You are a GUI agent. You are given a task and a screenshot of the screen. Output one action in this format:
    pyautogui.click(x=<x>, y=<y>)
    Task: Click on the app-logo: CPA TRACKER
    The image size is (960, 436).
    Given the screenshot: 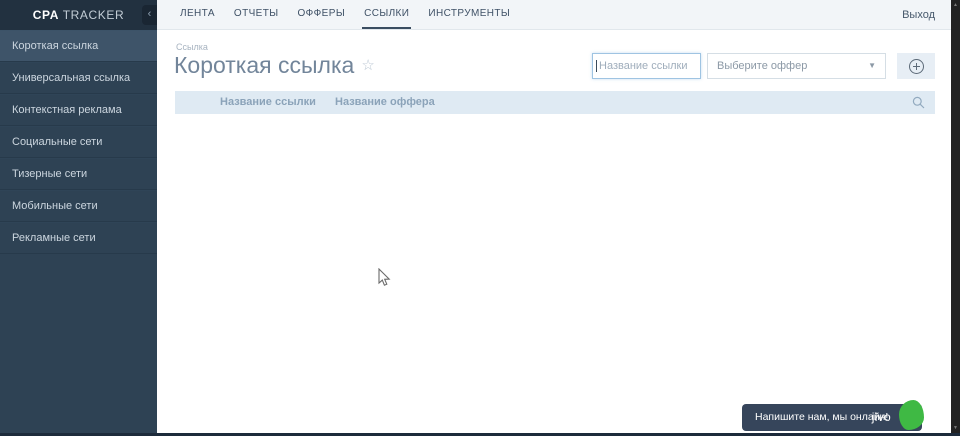 What is the action you would take?
    pyautogui.click(x=79, y=15)
    